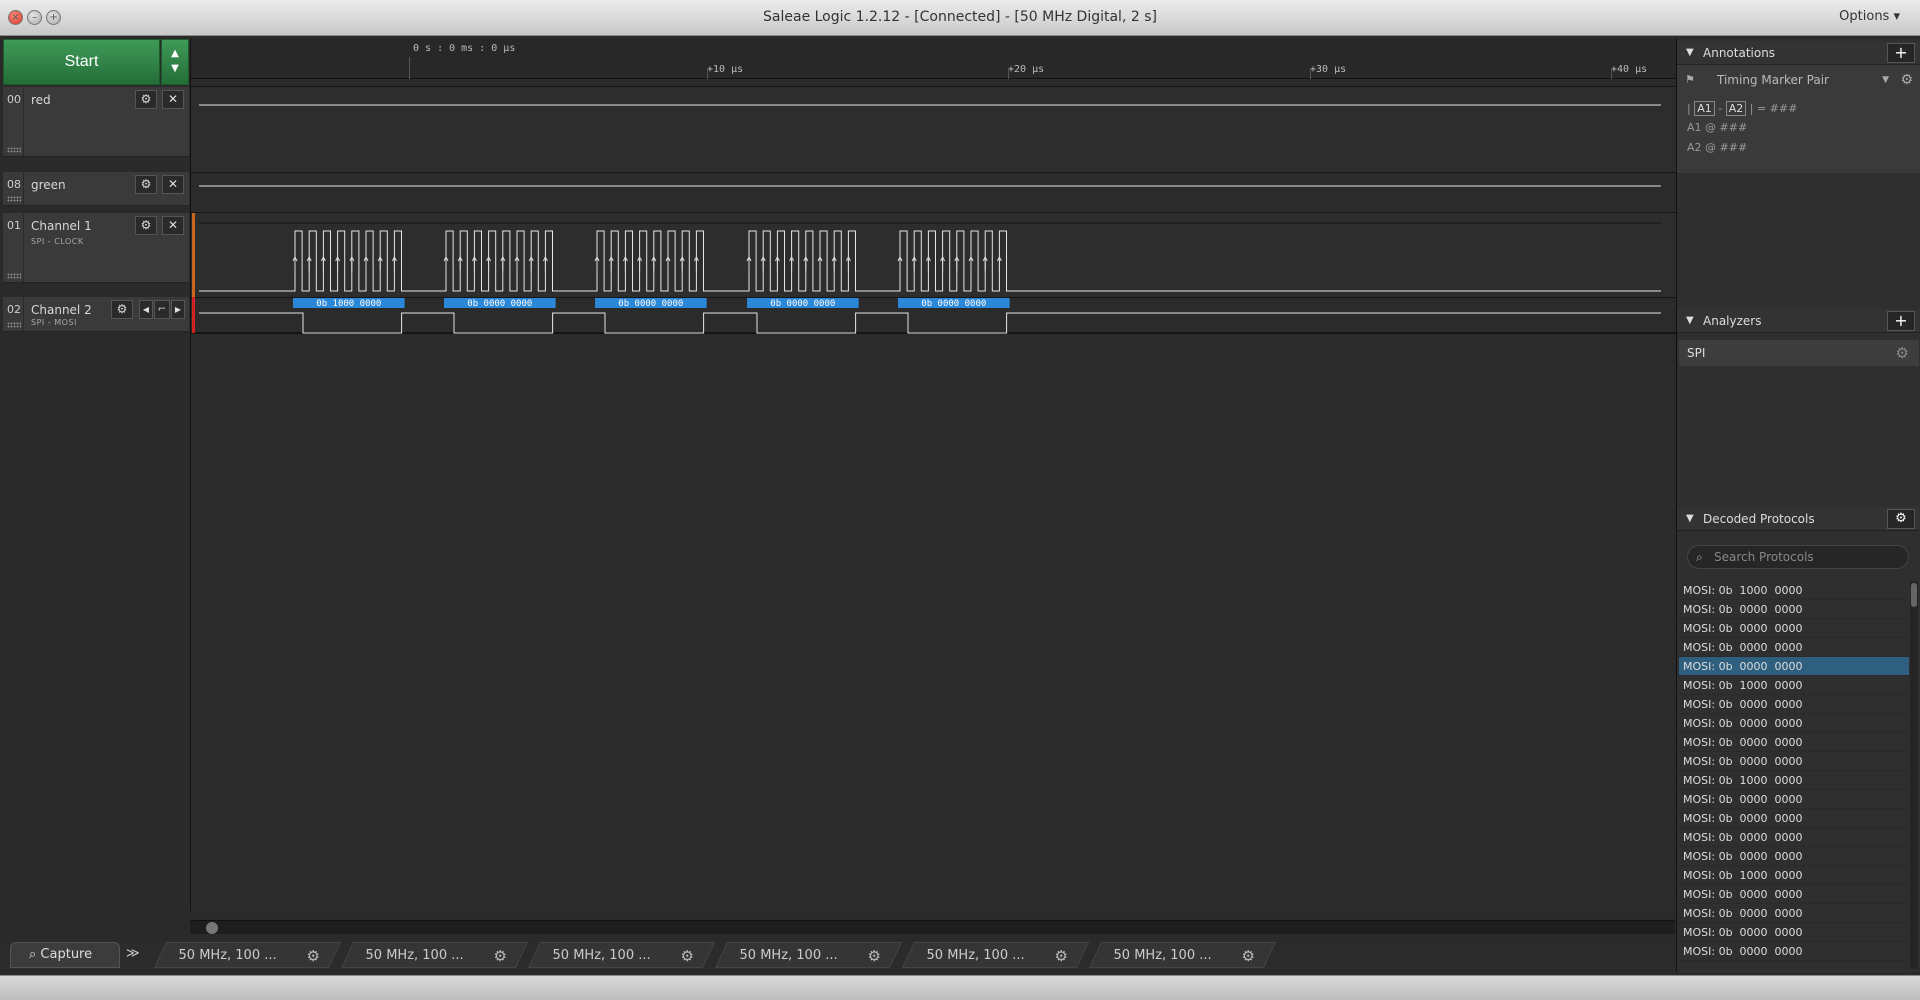 This screenshot has width=1920, height=1000. Describe the element at coordinates (35, 954) in the screenshot. I see `capture-icon: ⌕` at that location.